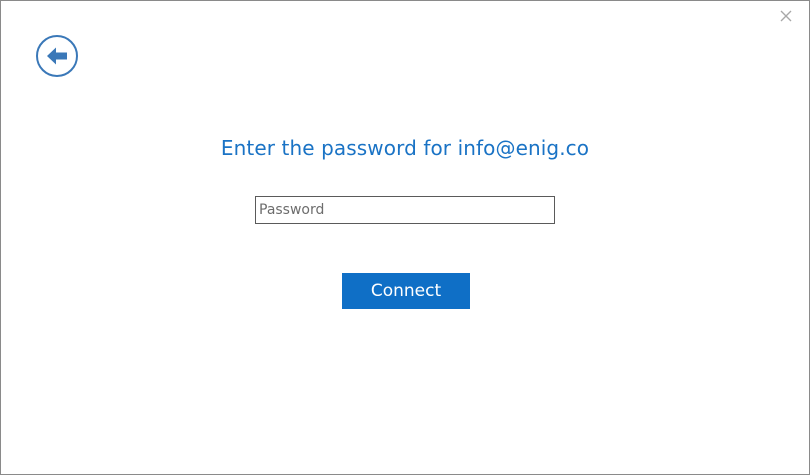 The height and width of the screenshot is (475, 810). What do you see at coordinates (405, 148) in the screenshot?
I see `dialog-title: Enter the password for info@enig.co` at bounding box center [405, 148].